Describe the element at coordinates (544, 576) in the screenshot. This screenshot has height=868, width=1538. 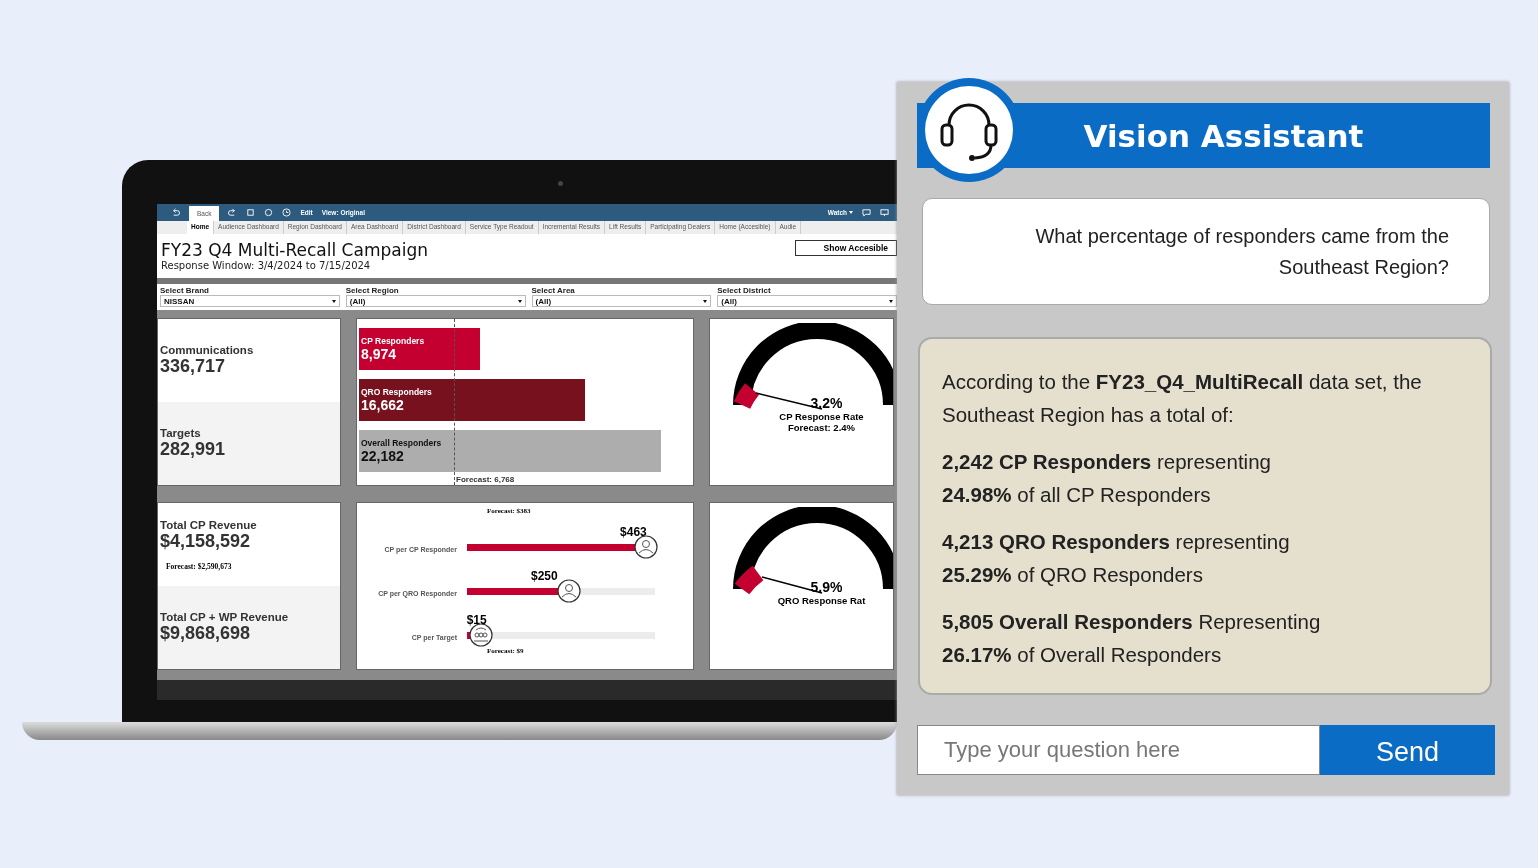
I see `cost-value: $250` at that location.